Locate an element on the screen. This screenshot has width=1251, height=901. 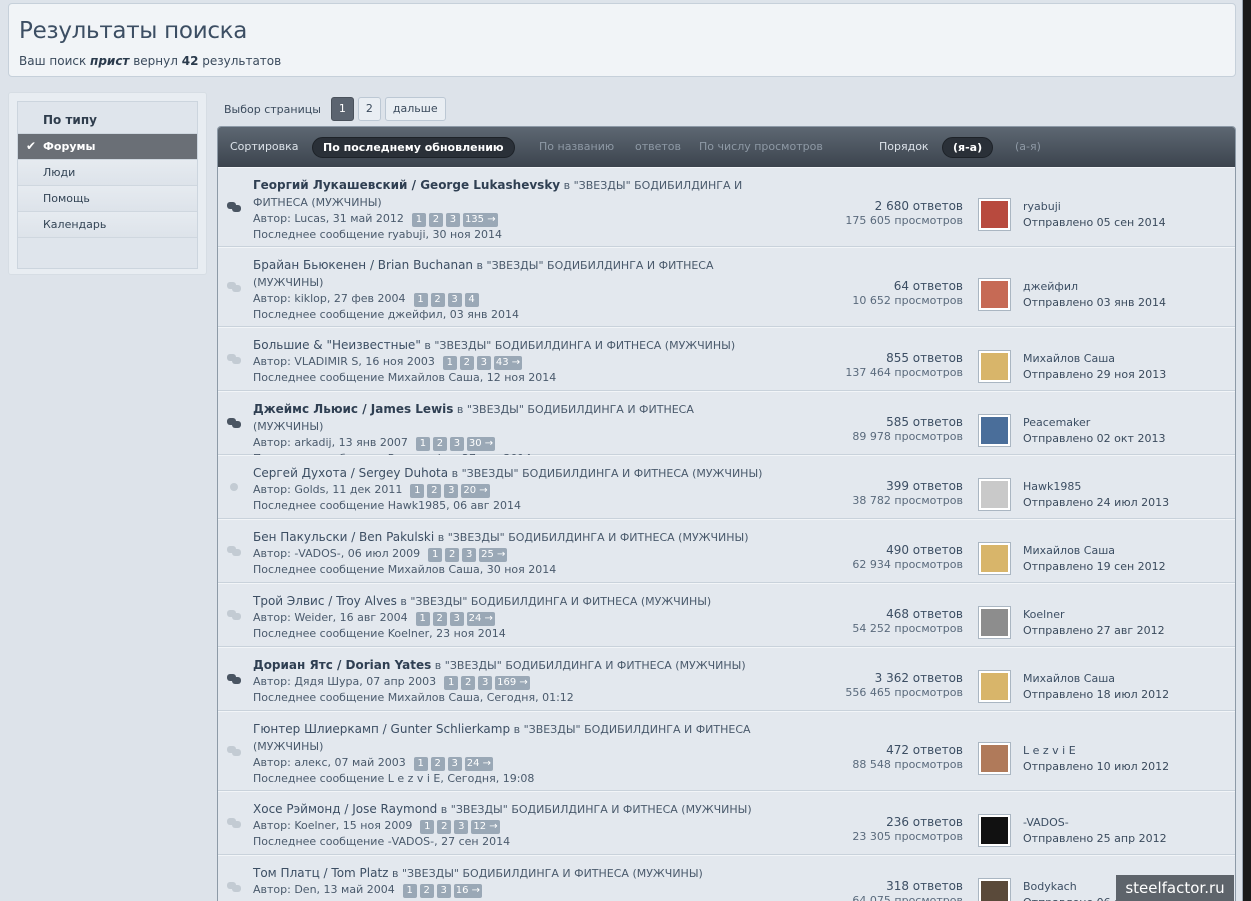
page-link: 43 → is located at coordinates (508, 363).